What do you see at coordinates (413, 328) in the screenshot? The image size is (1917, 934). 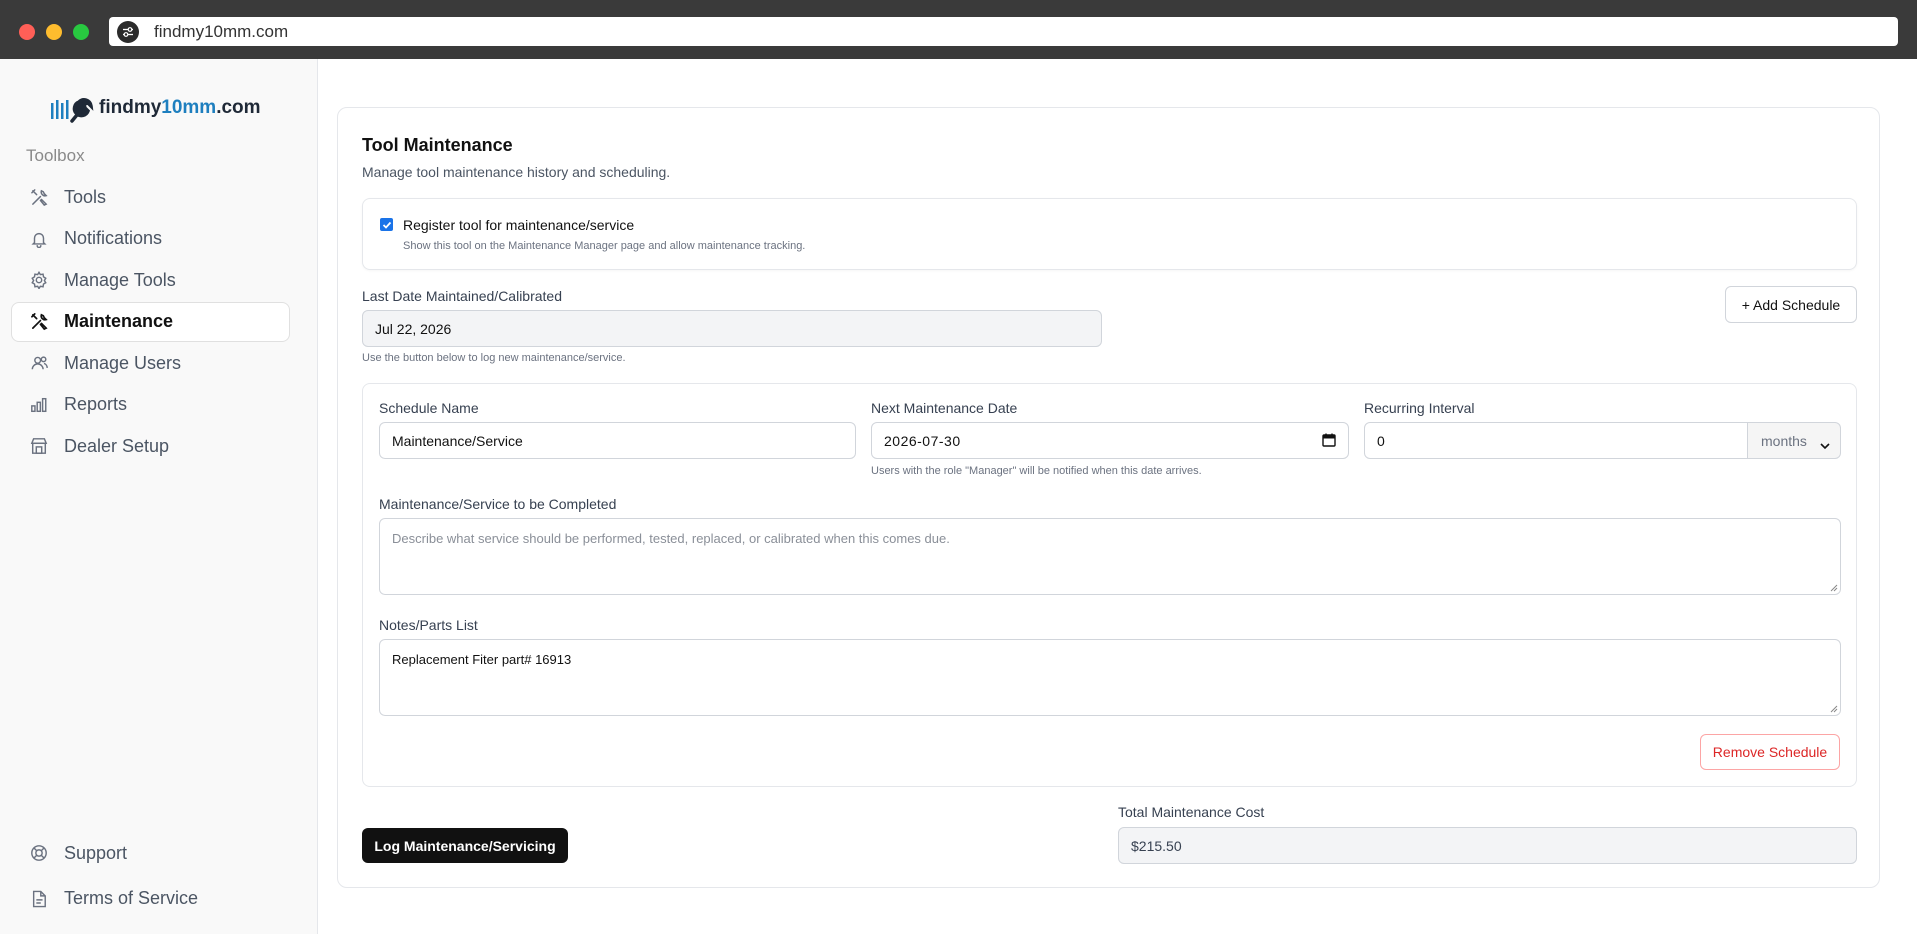 I see `last-date-value: Jul 22, 2026` at bounding box center [413, 328].